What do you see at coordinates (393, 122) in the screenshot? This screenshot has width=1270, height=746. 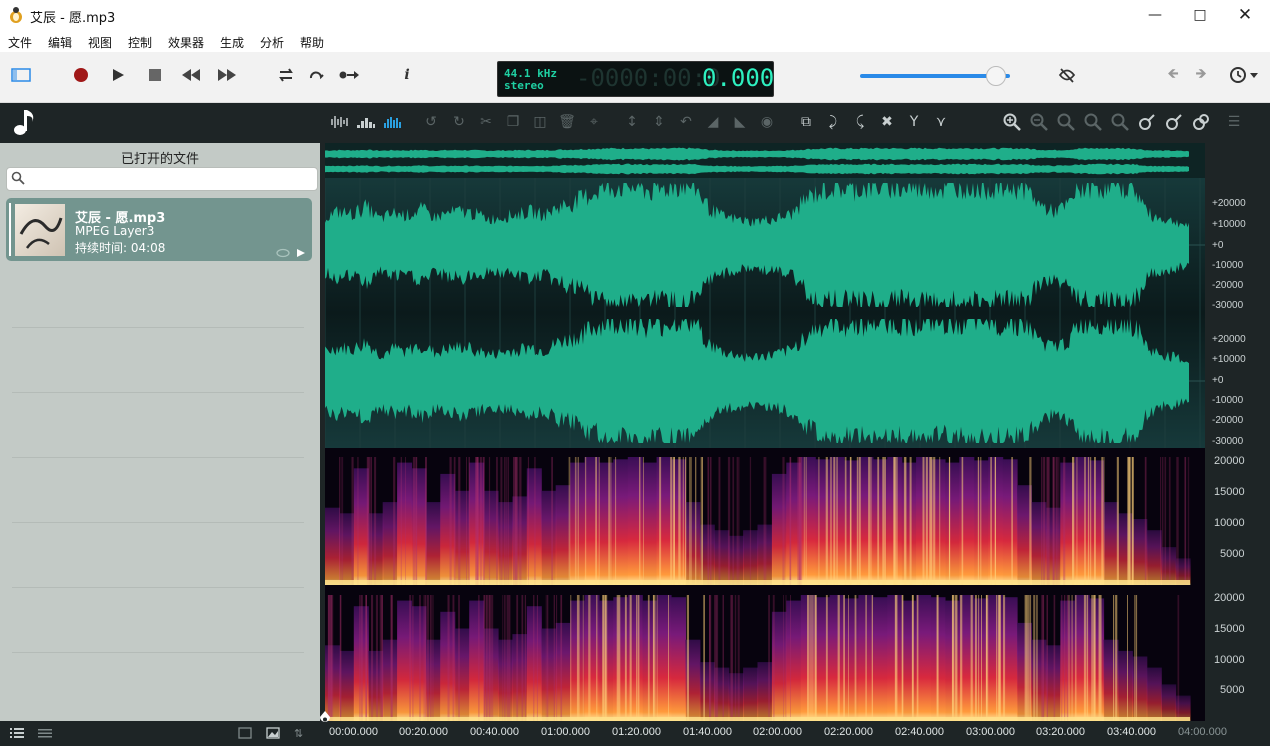 I see `spectrogram-view-icon` at bounding box center [393, 122].